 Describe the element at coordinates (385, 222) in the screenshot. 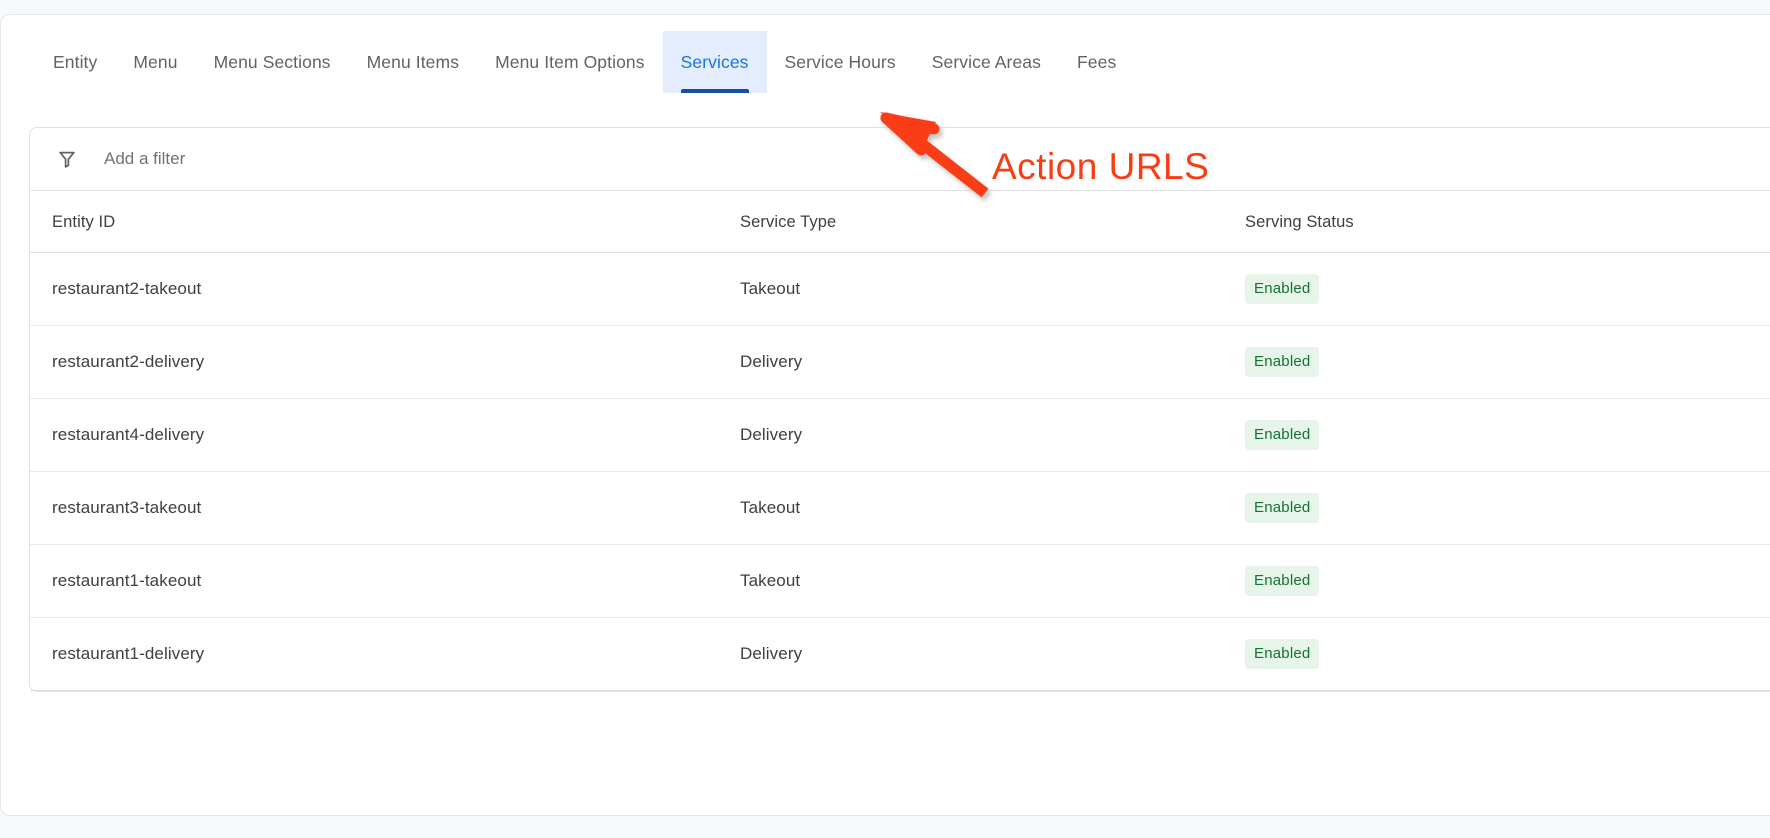

I see `column-header-entity-id: Entity ID` at that location.